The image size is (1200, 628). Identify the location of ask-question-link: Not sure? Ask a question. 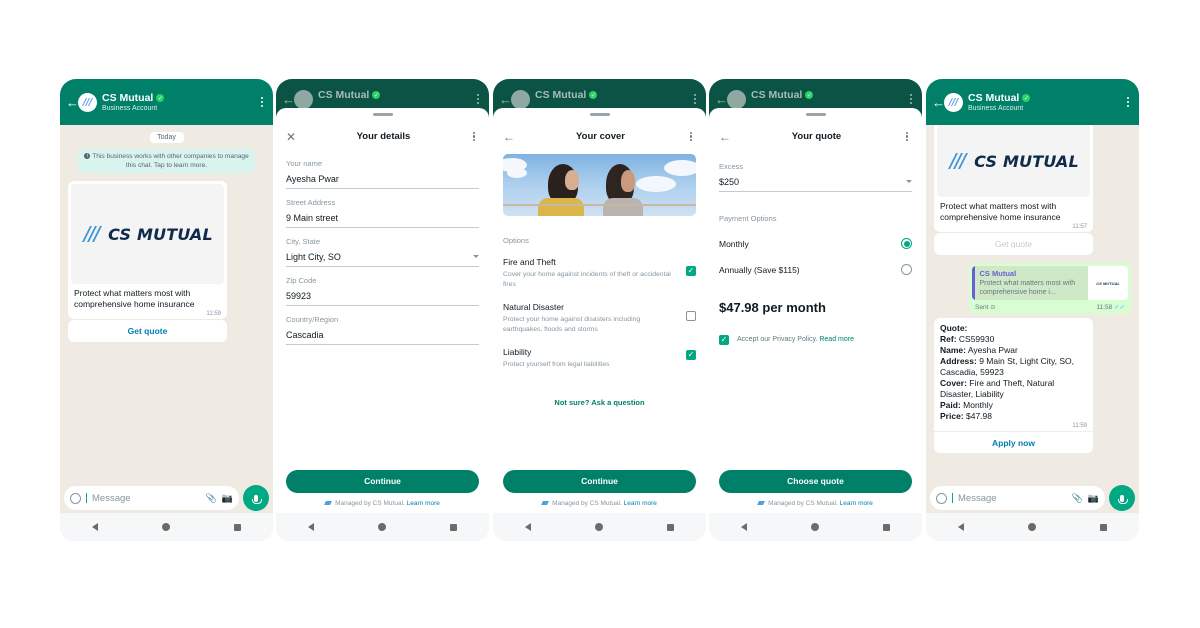
(599, 402).